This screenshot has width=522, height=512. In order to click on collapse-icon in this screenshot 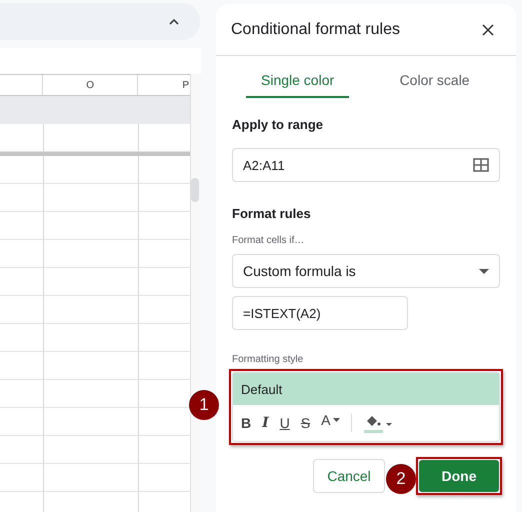, I will do `click(174, 22)`.